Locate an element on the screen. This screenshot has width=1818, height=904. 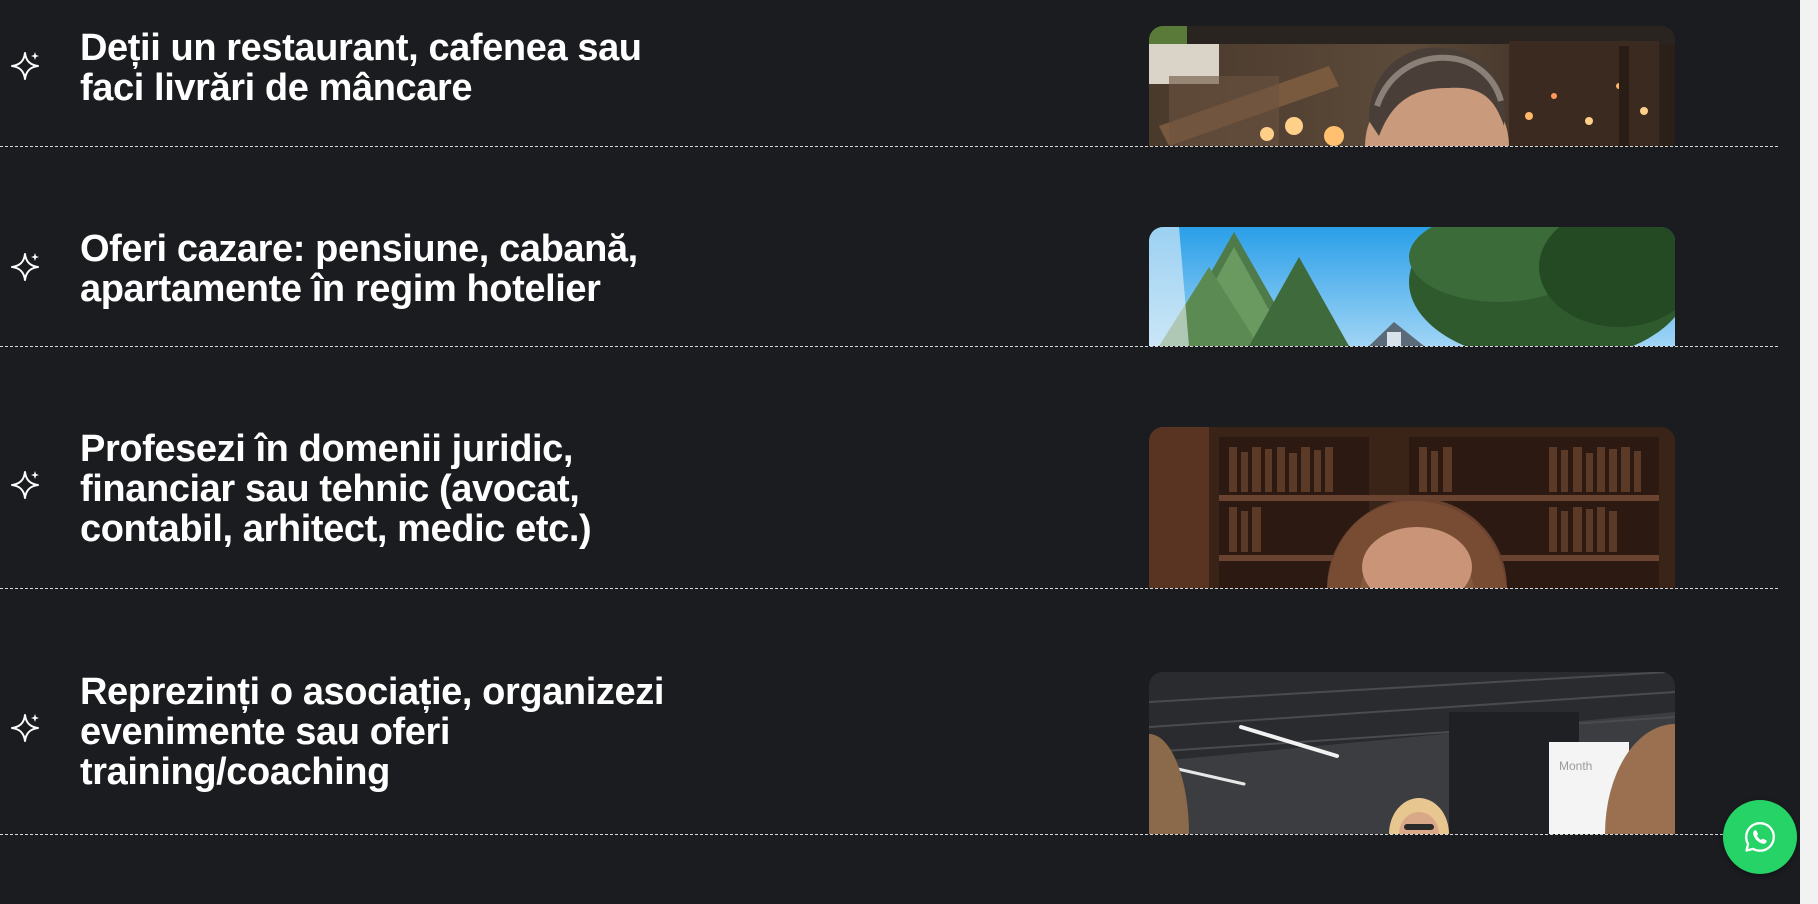
title-line: faci livrări de mâncare is located at coordinates (276, 88).